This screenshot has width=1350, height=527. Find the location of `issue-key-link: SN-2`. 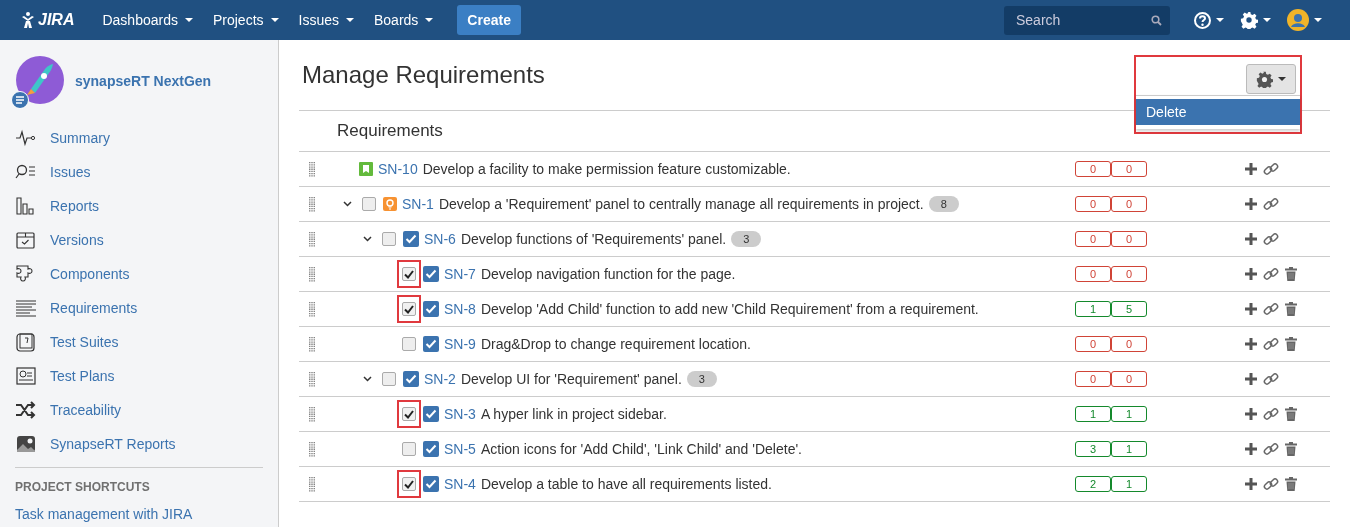

issue-key-link: SN-2 is located at coordinates (440, 379).